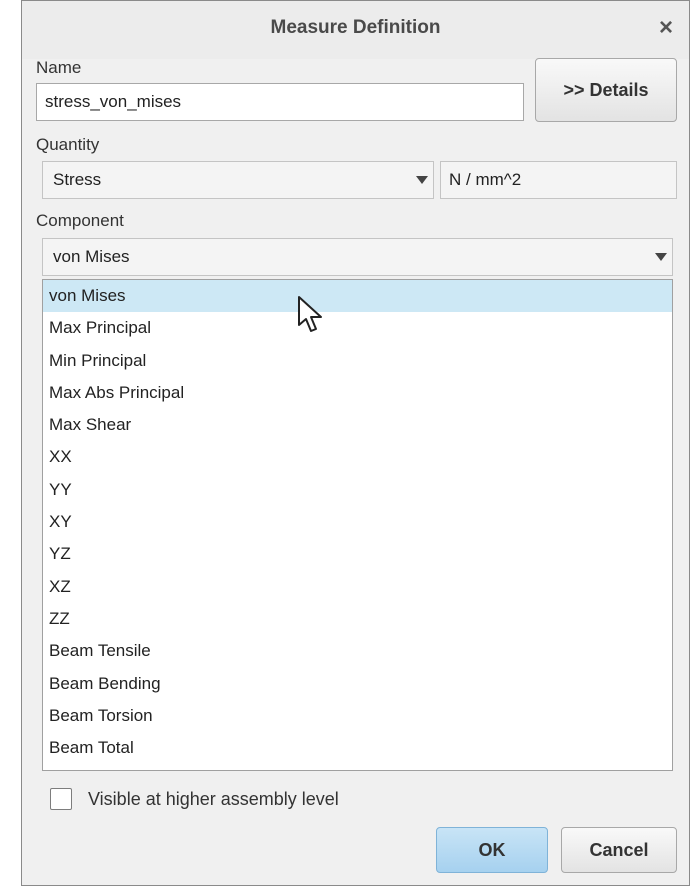  I want to click on component-selected-value: von Mises, so click(91, 256).